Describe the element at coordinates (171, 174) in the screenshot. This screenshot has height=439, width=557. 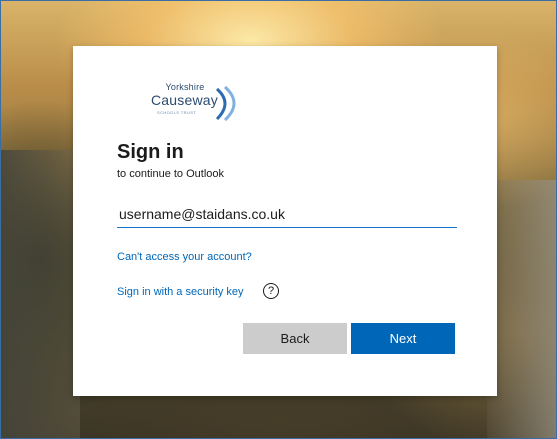
I see `page-subtitle: to continue to Outlook` at that location.